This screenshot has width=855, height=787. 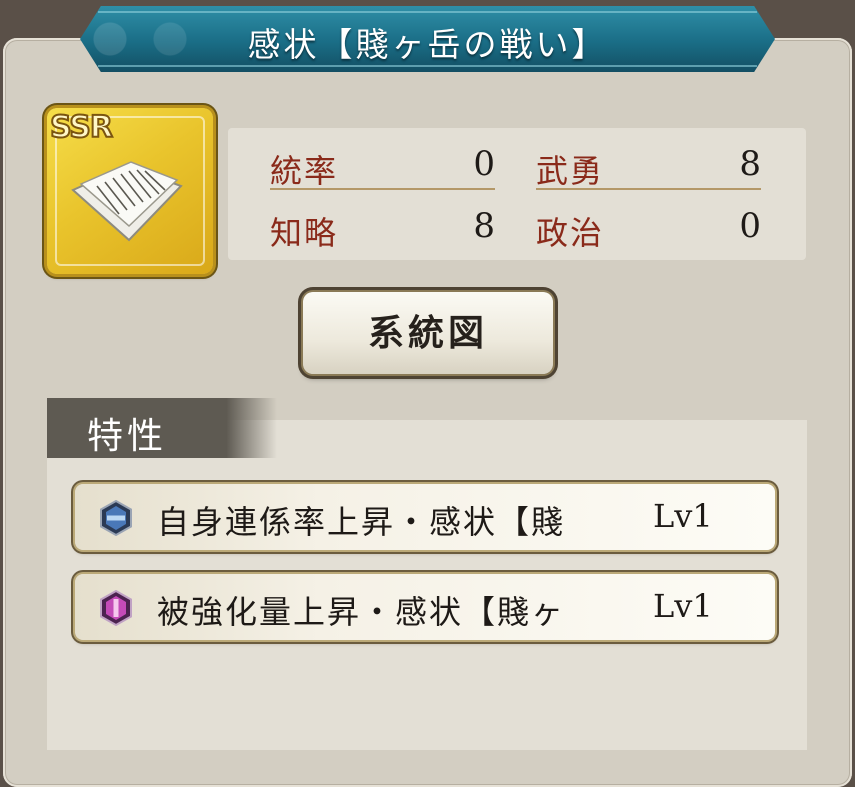 What do you see at coordinates (570, 171) in the screenshot?
I see `stat-label: 武勇` at bounding box center [570, 171].